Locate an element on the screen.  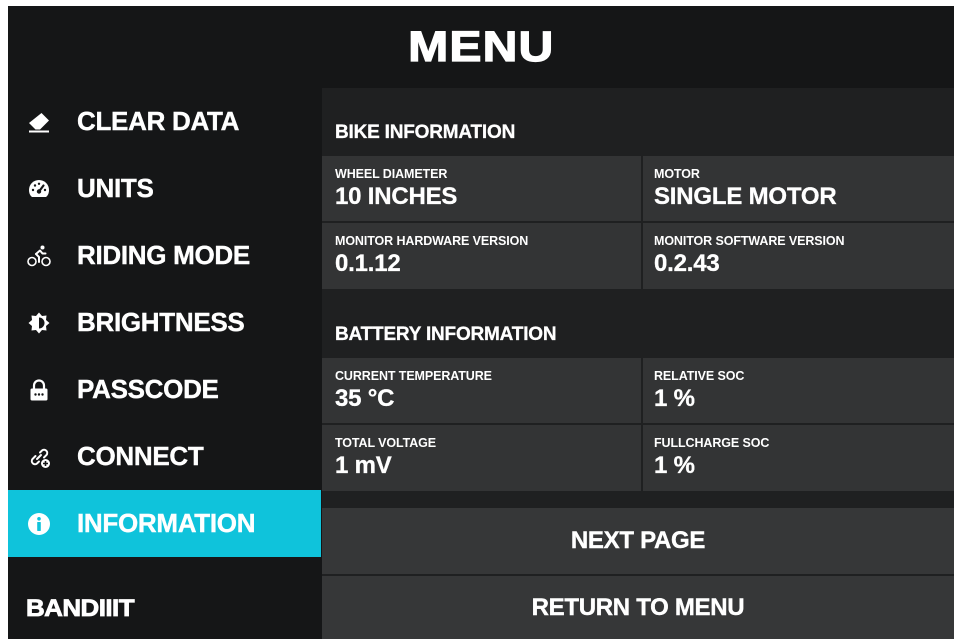
info-cell-hardware-version: MONITOR HARDWARE VERSION 0.1.12 is located at coordinates (481, 256).